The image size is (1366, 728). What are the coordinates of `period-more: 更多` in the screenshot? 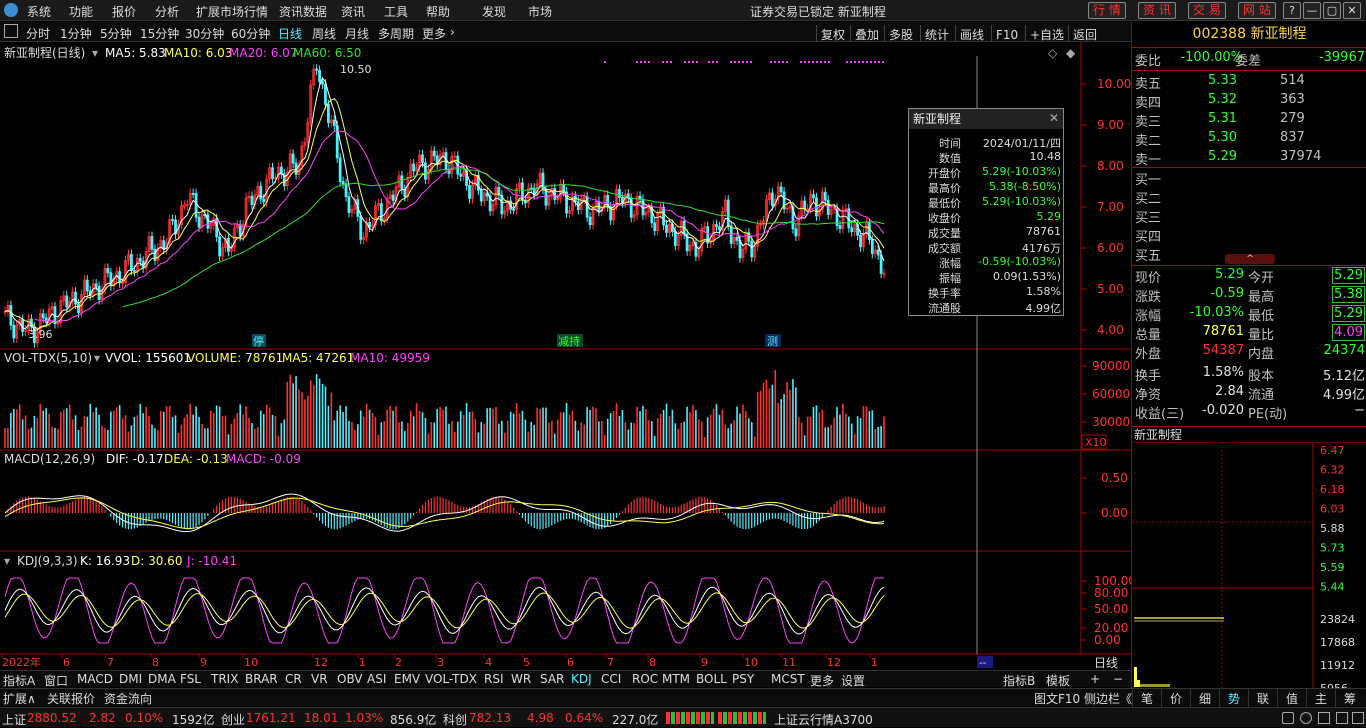 It's located at (434, 33).